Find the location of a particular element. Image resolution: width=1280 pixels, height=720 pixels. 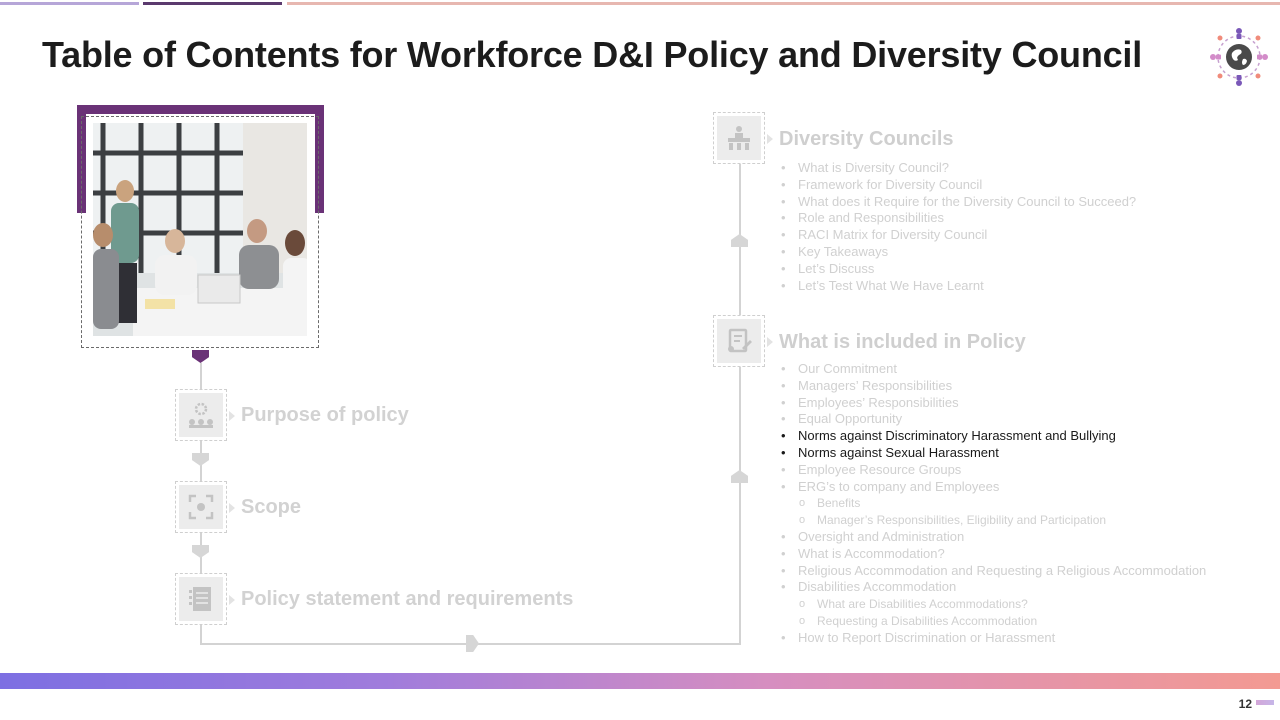

policy-item: Disabilities Accommodation is located at coordinates (992, 587).